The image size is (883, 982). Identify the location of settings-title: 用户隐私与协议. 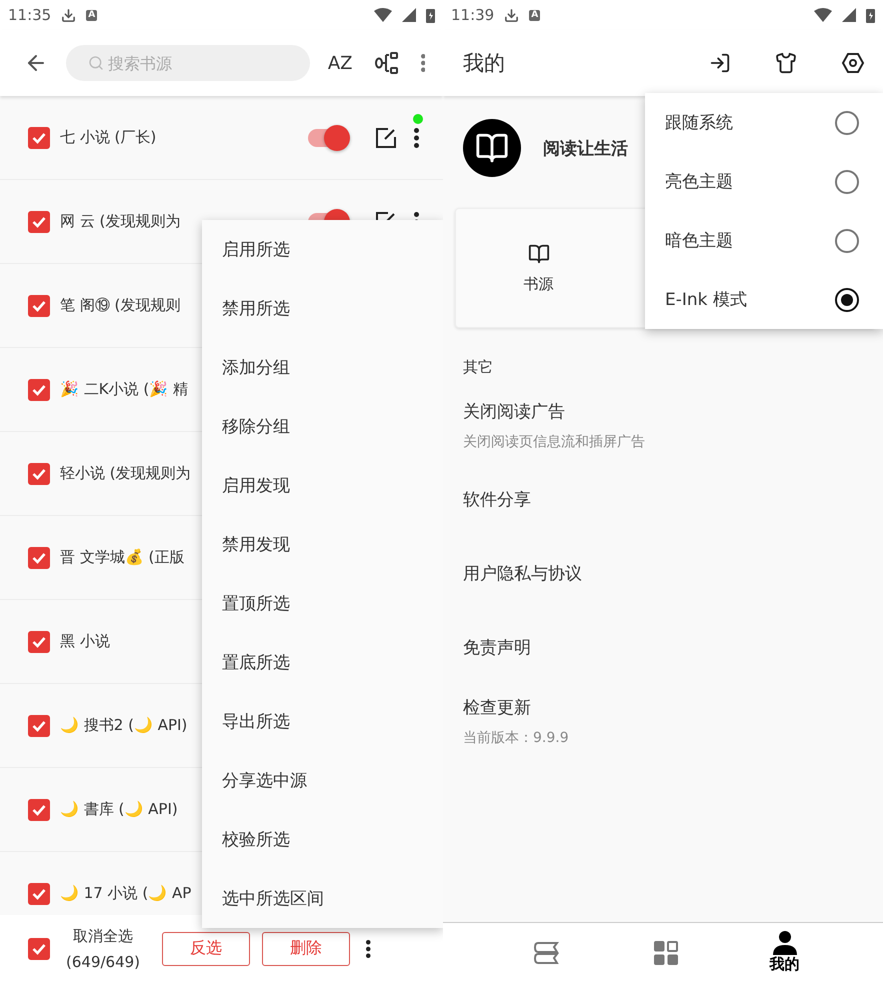
(523, 573).